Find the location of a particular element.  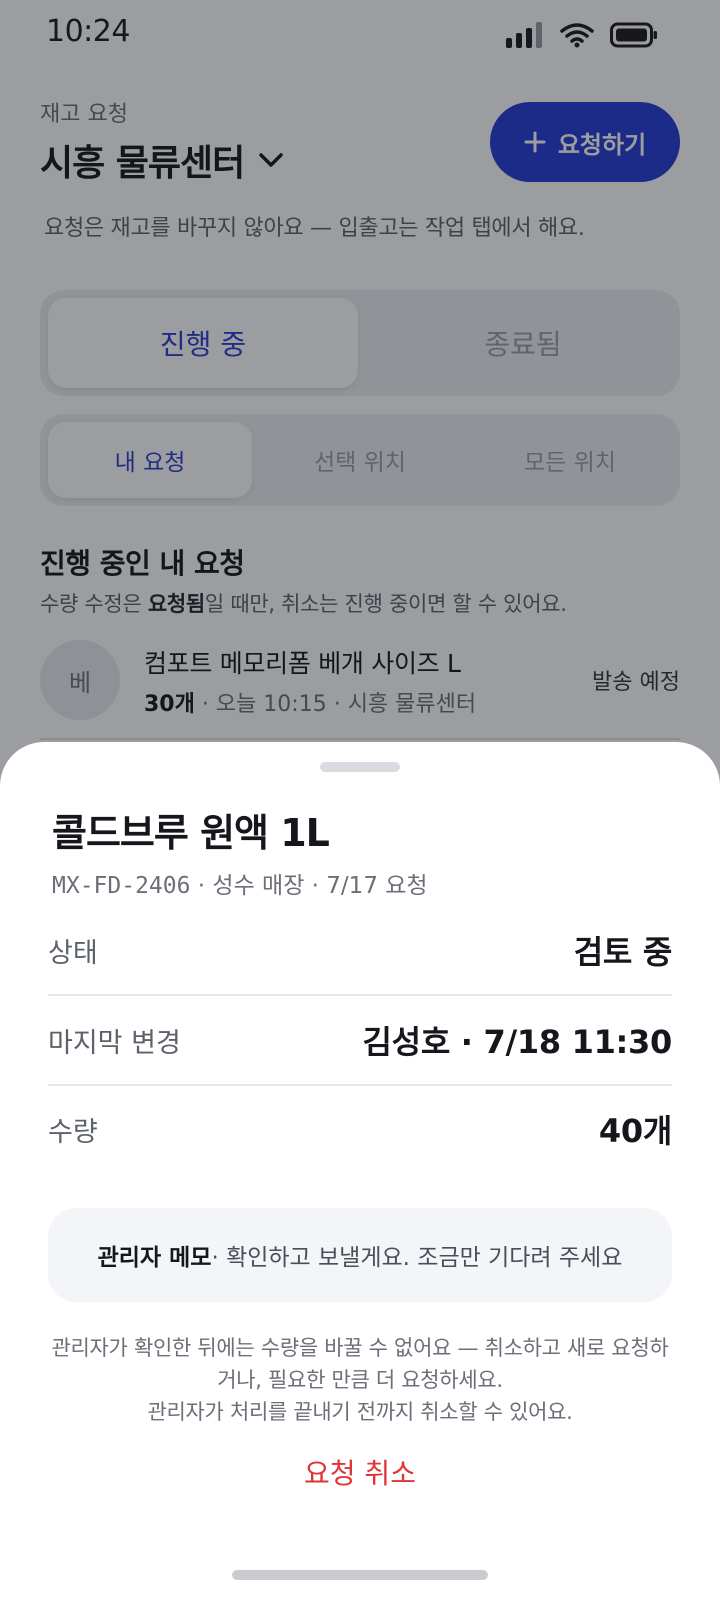

memo-label: 관리자 메모 is located at coordinates (154, 1258).